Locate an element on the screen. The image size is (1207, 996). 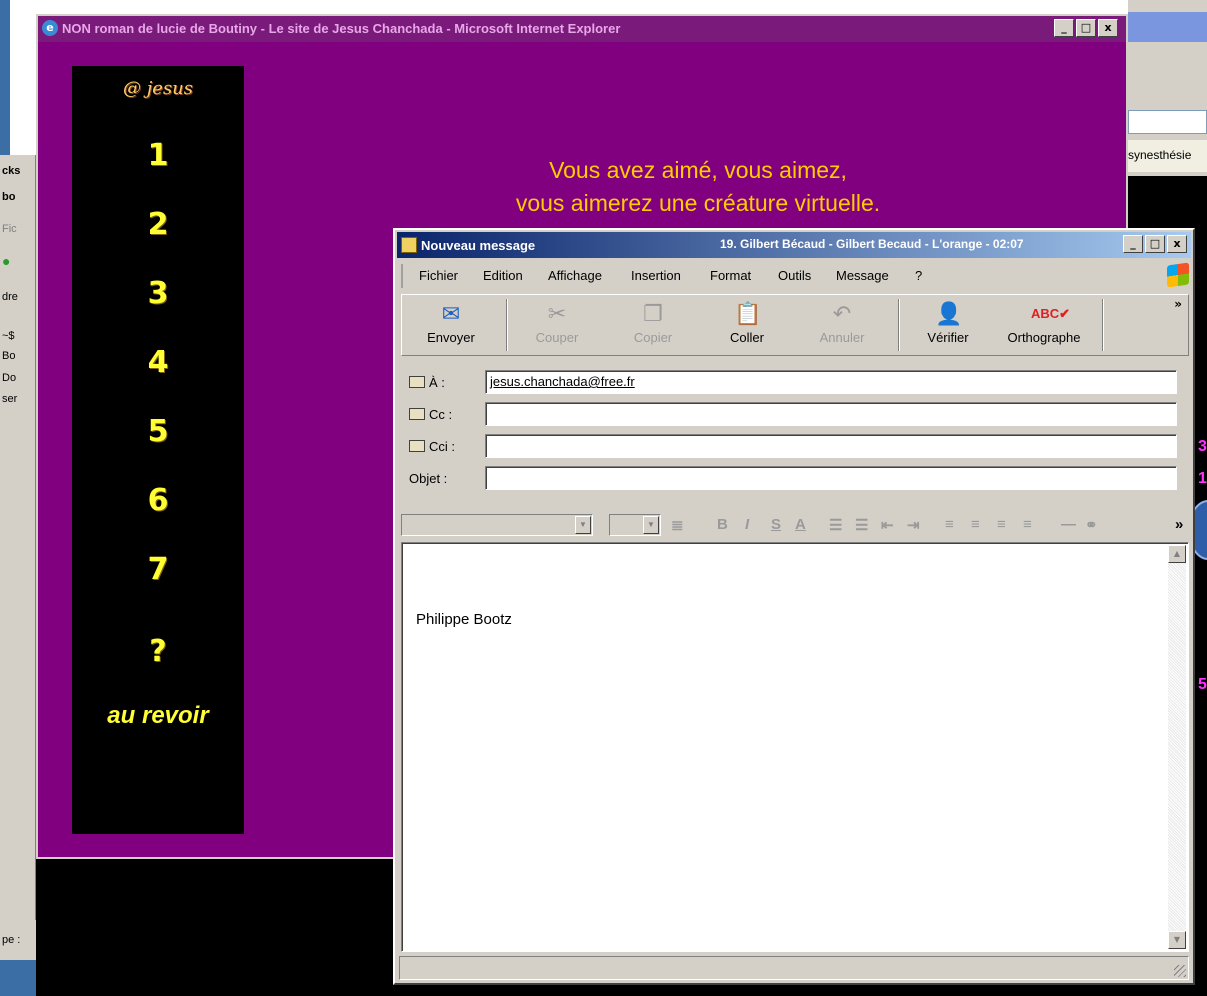
address-book-icon is located at coordinates (417, 382).